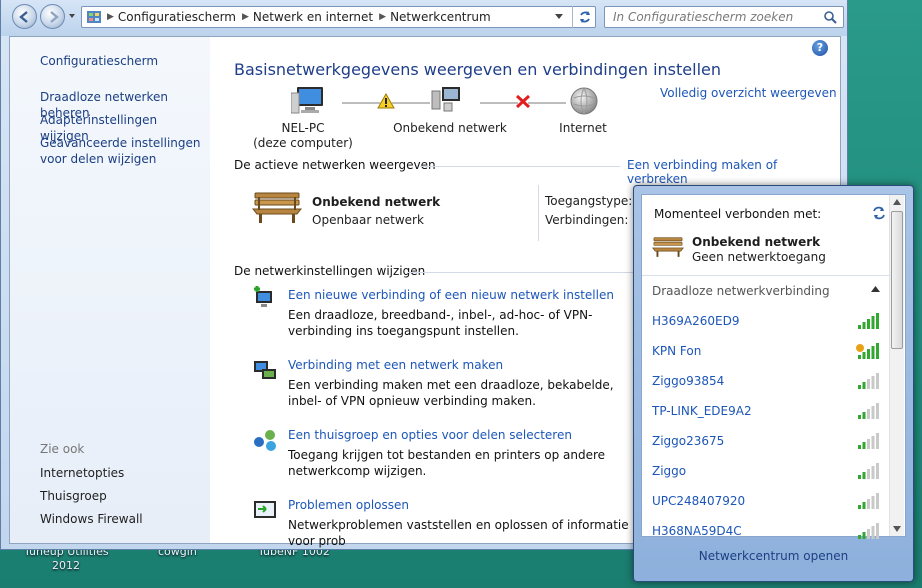 The image size is (922, 588). Describe the element at coordinates (303, 143) in the screenshot. I see `computer-sub: (deze computer)` at that location.